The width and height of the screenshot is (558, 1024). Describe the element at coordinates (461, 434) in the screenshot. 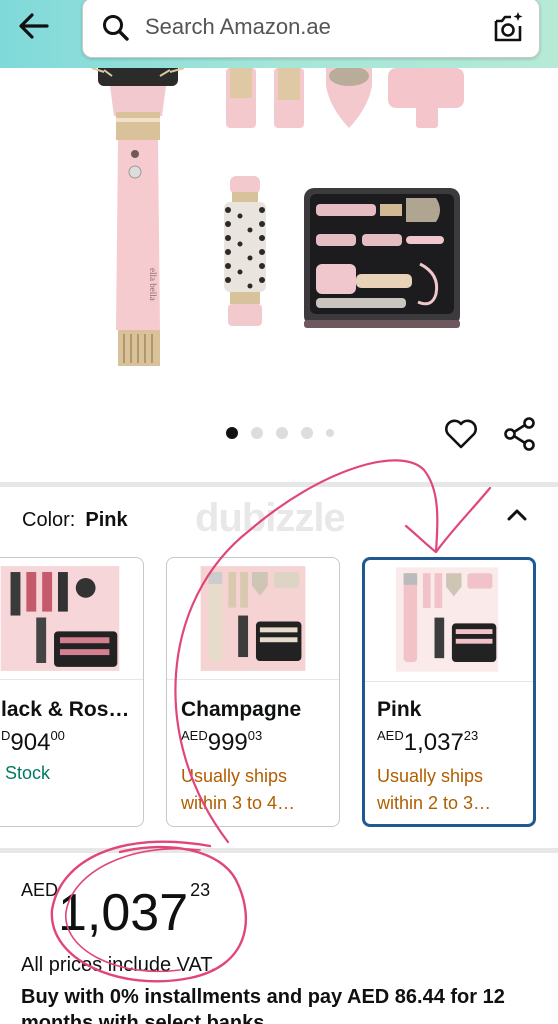

I see `heart-icon` at that location.